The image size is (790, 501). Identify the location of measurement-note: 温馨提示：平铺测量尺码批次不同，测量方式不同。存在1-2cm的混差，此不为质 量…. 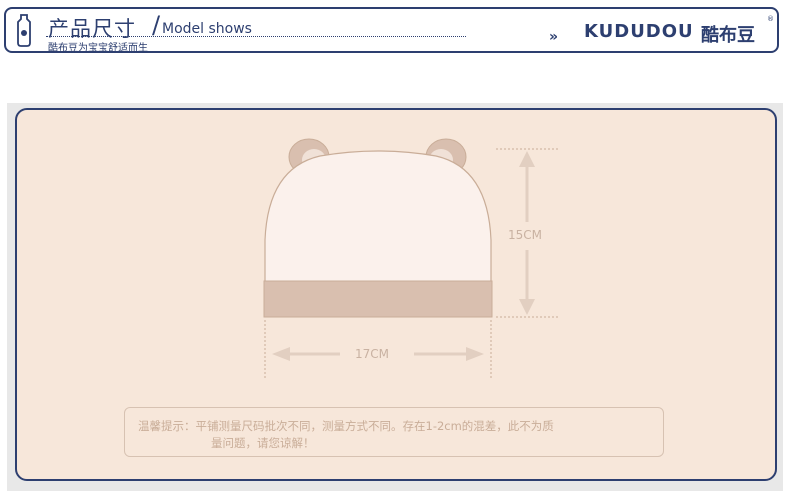
(394, 432).